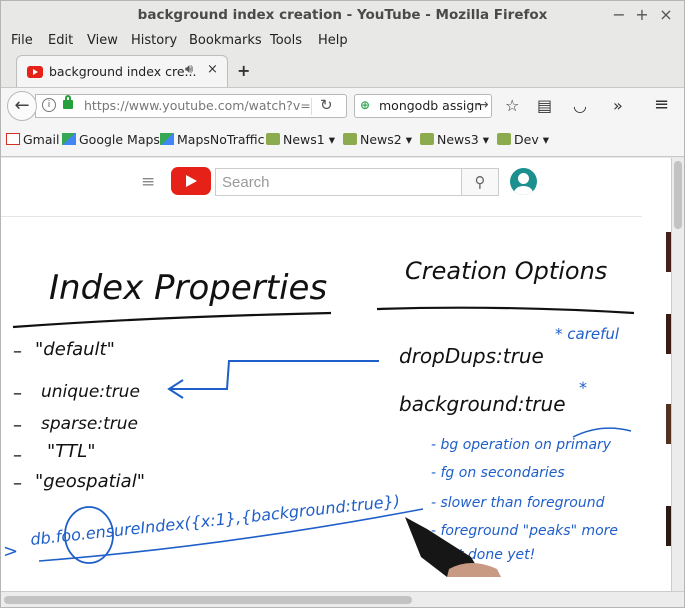  Describe the element at coordinates (587, 334) in the screenshot. I see `careful-note: * careful` at that location.